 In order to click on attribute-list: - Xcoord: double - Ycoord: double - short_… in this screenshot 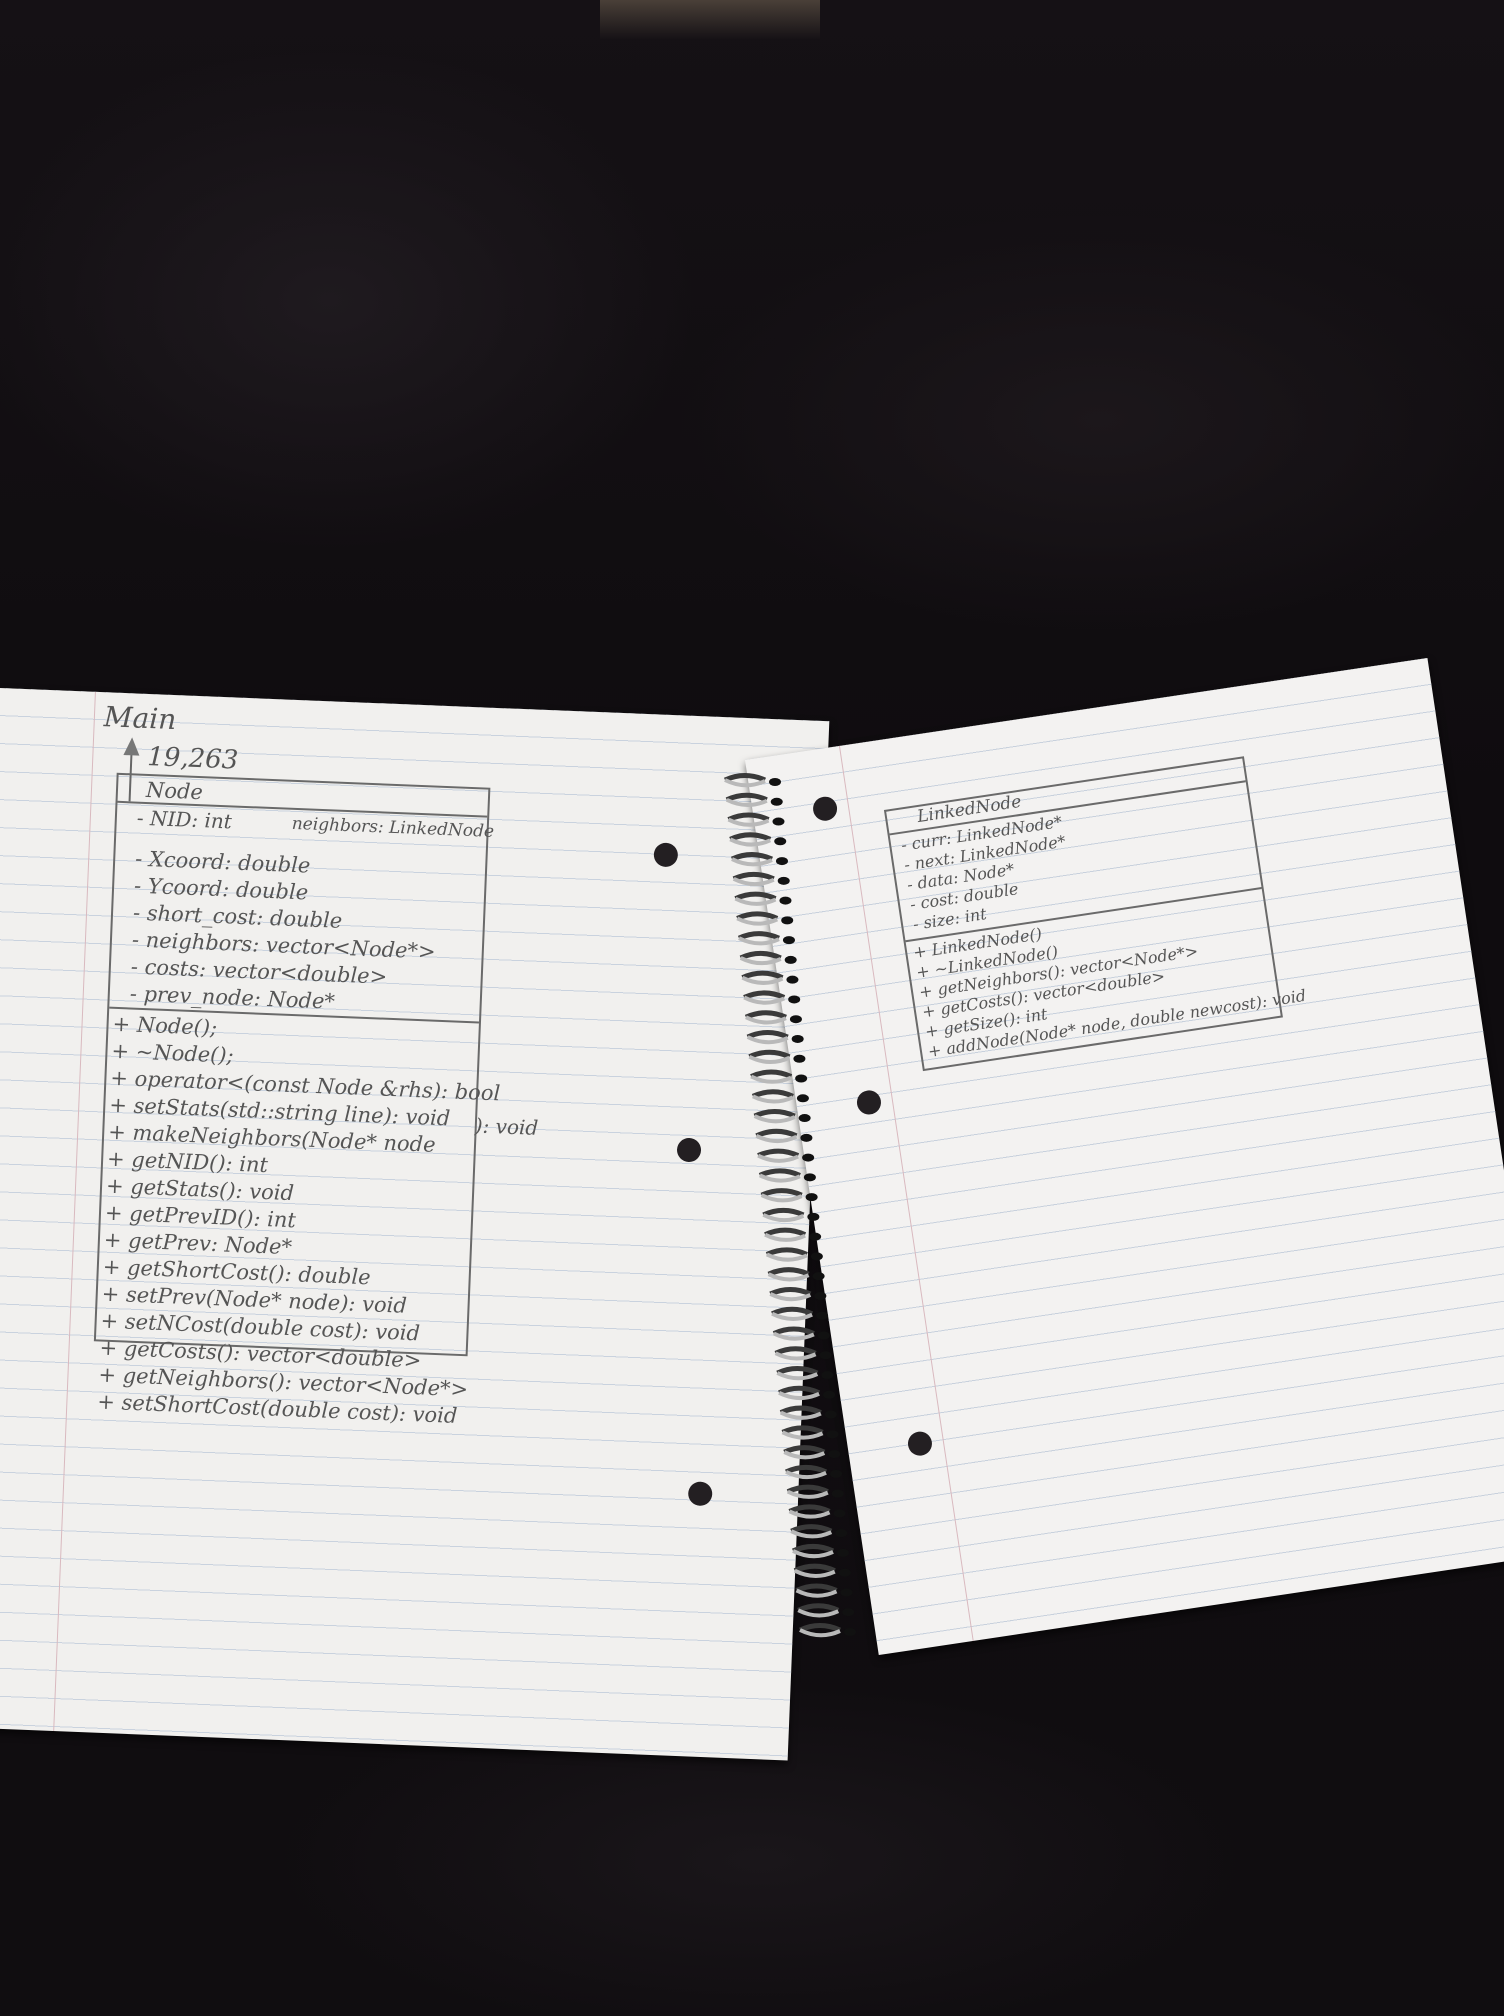, I will do `click(284, 933)`.